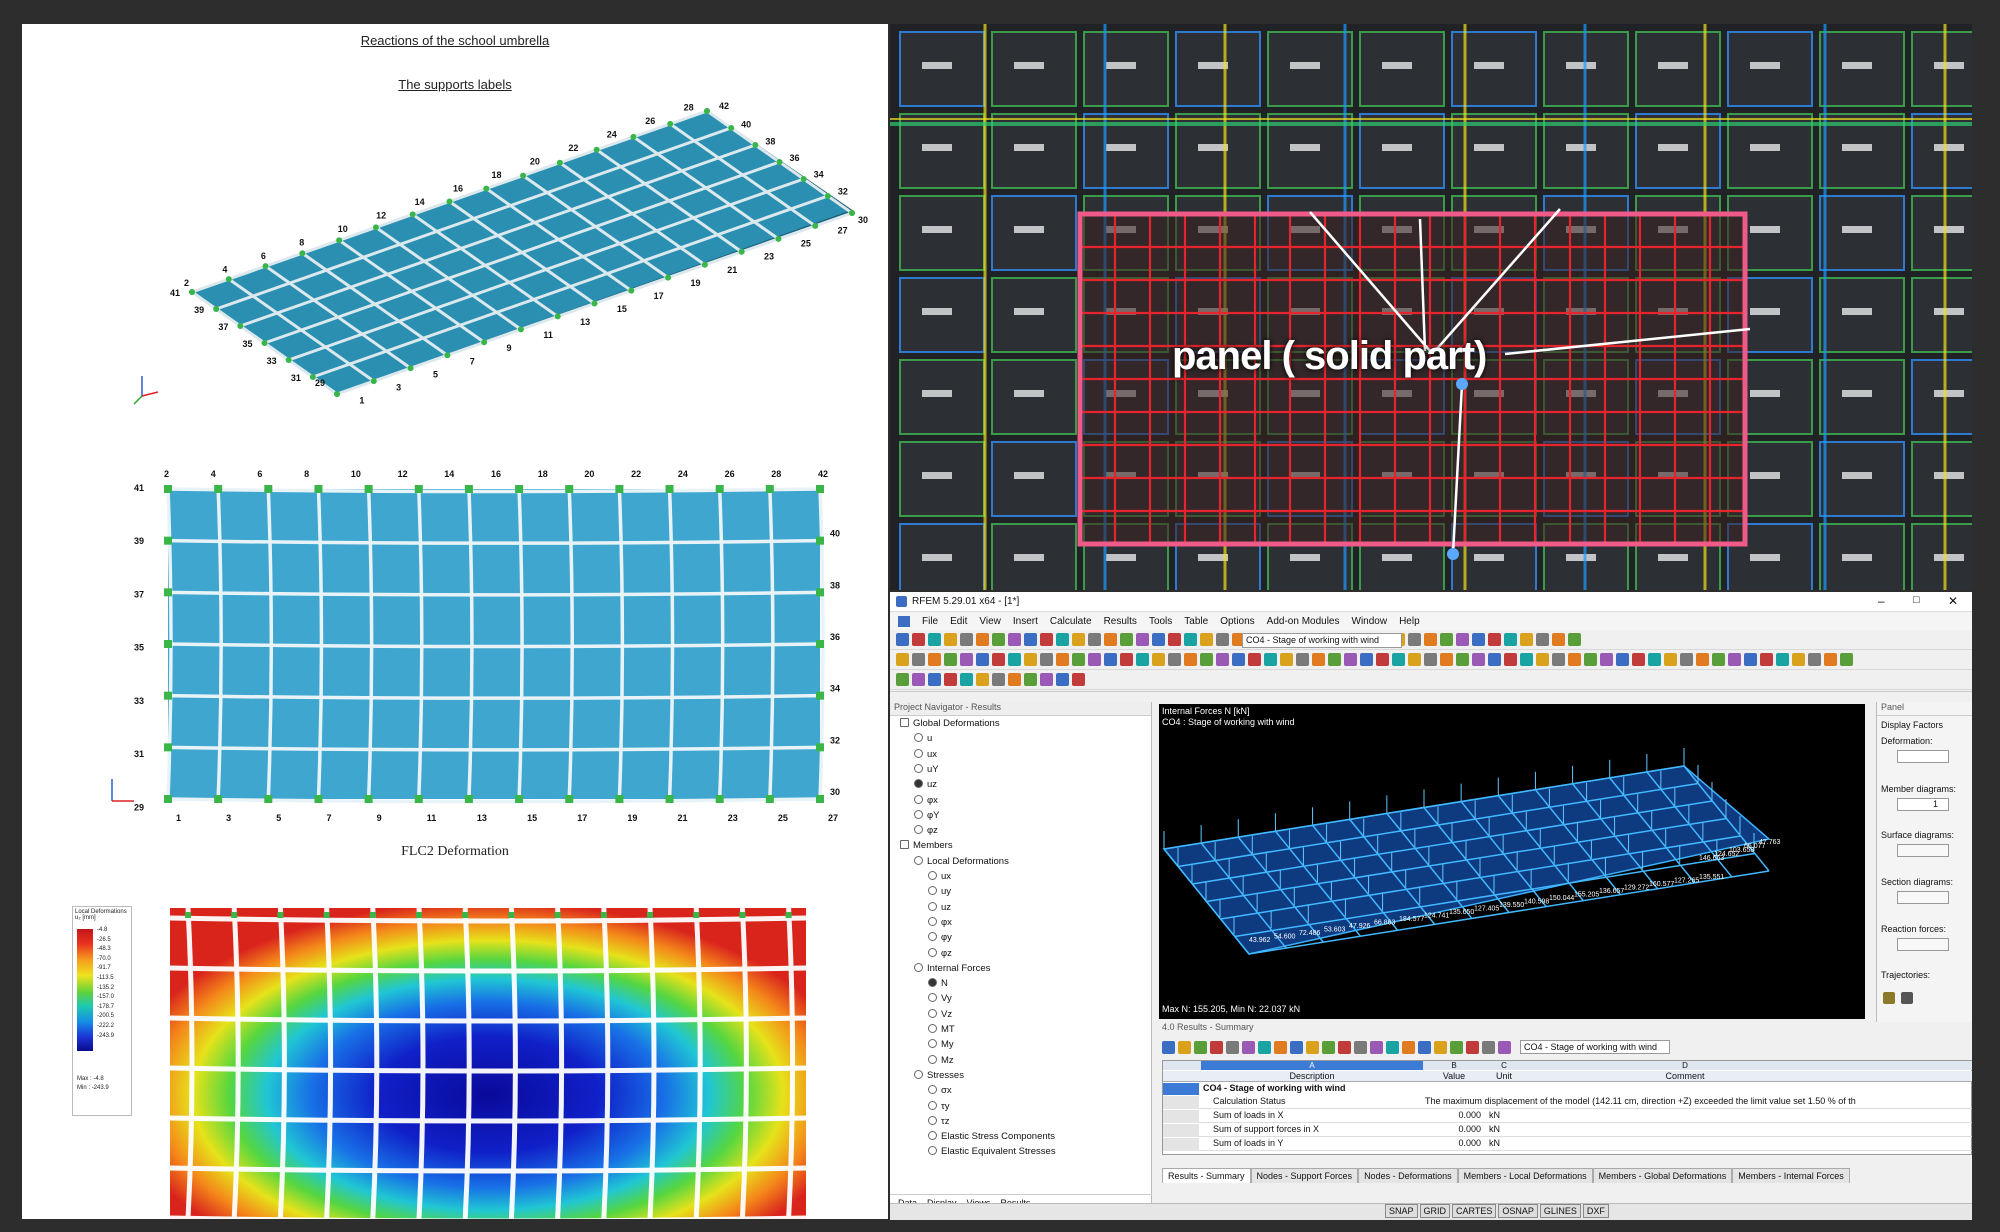 Image resolution: width=2000 pixels, height=1232 pixels. Describe the element at coordinates (925, 754) in the screenshot. I see `navigator-item: ux` at that location.